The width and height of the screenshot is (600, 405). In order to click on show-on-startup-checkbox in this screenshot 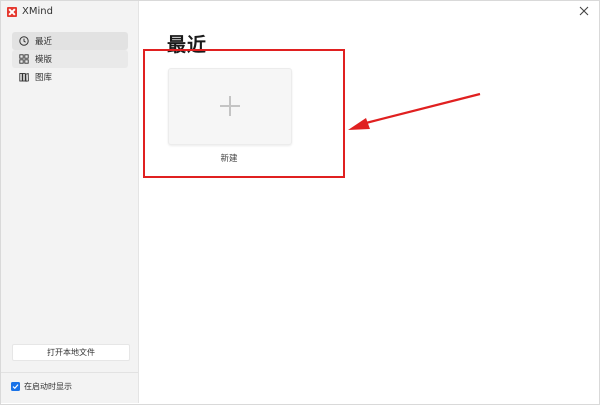, I will do `click(15, 386)`.